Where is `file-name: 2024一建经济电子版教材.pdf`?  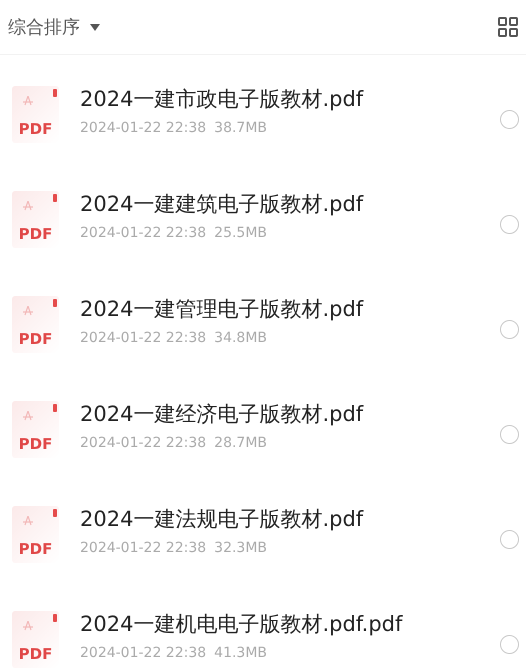
file-name: 2024一建经济电子版教材.pdf is located at coordinates (222, 414).